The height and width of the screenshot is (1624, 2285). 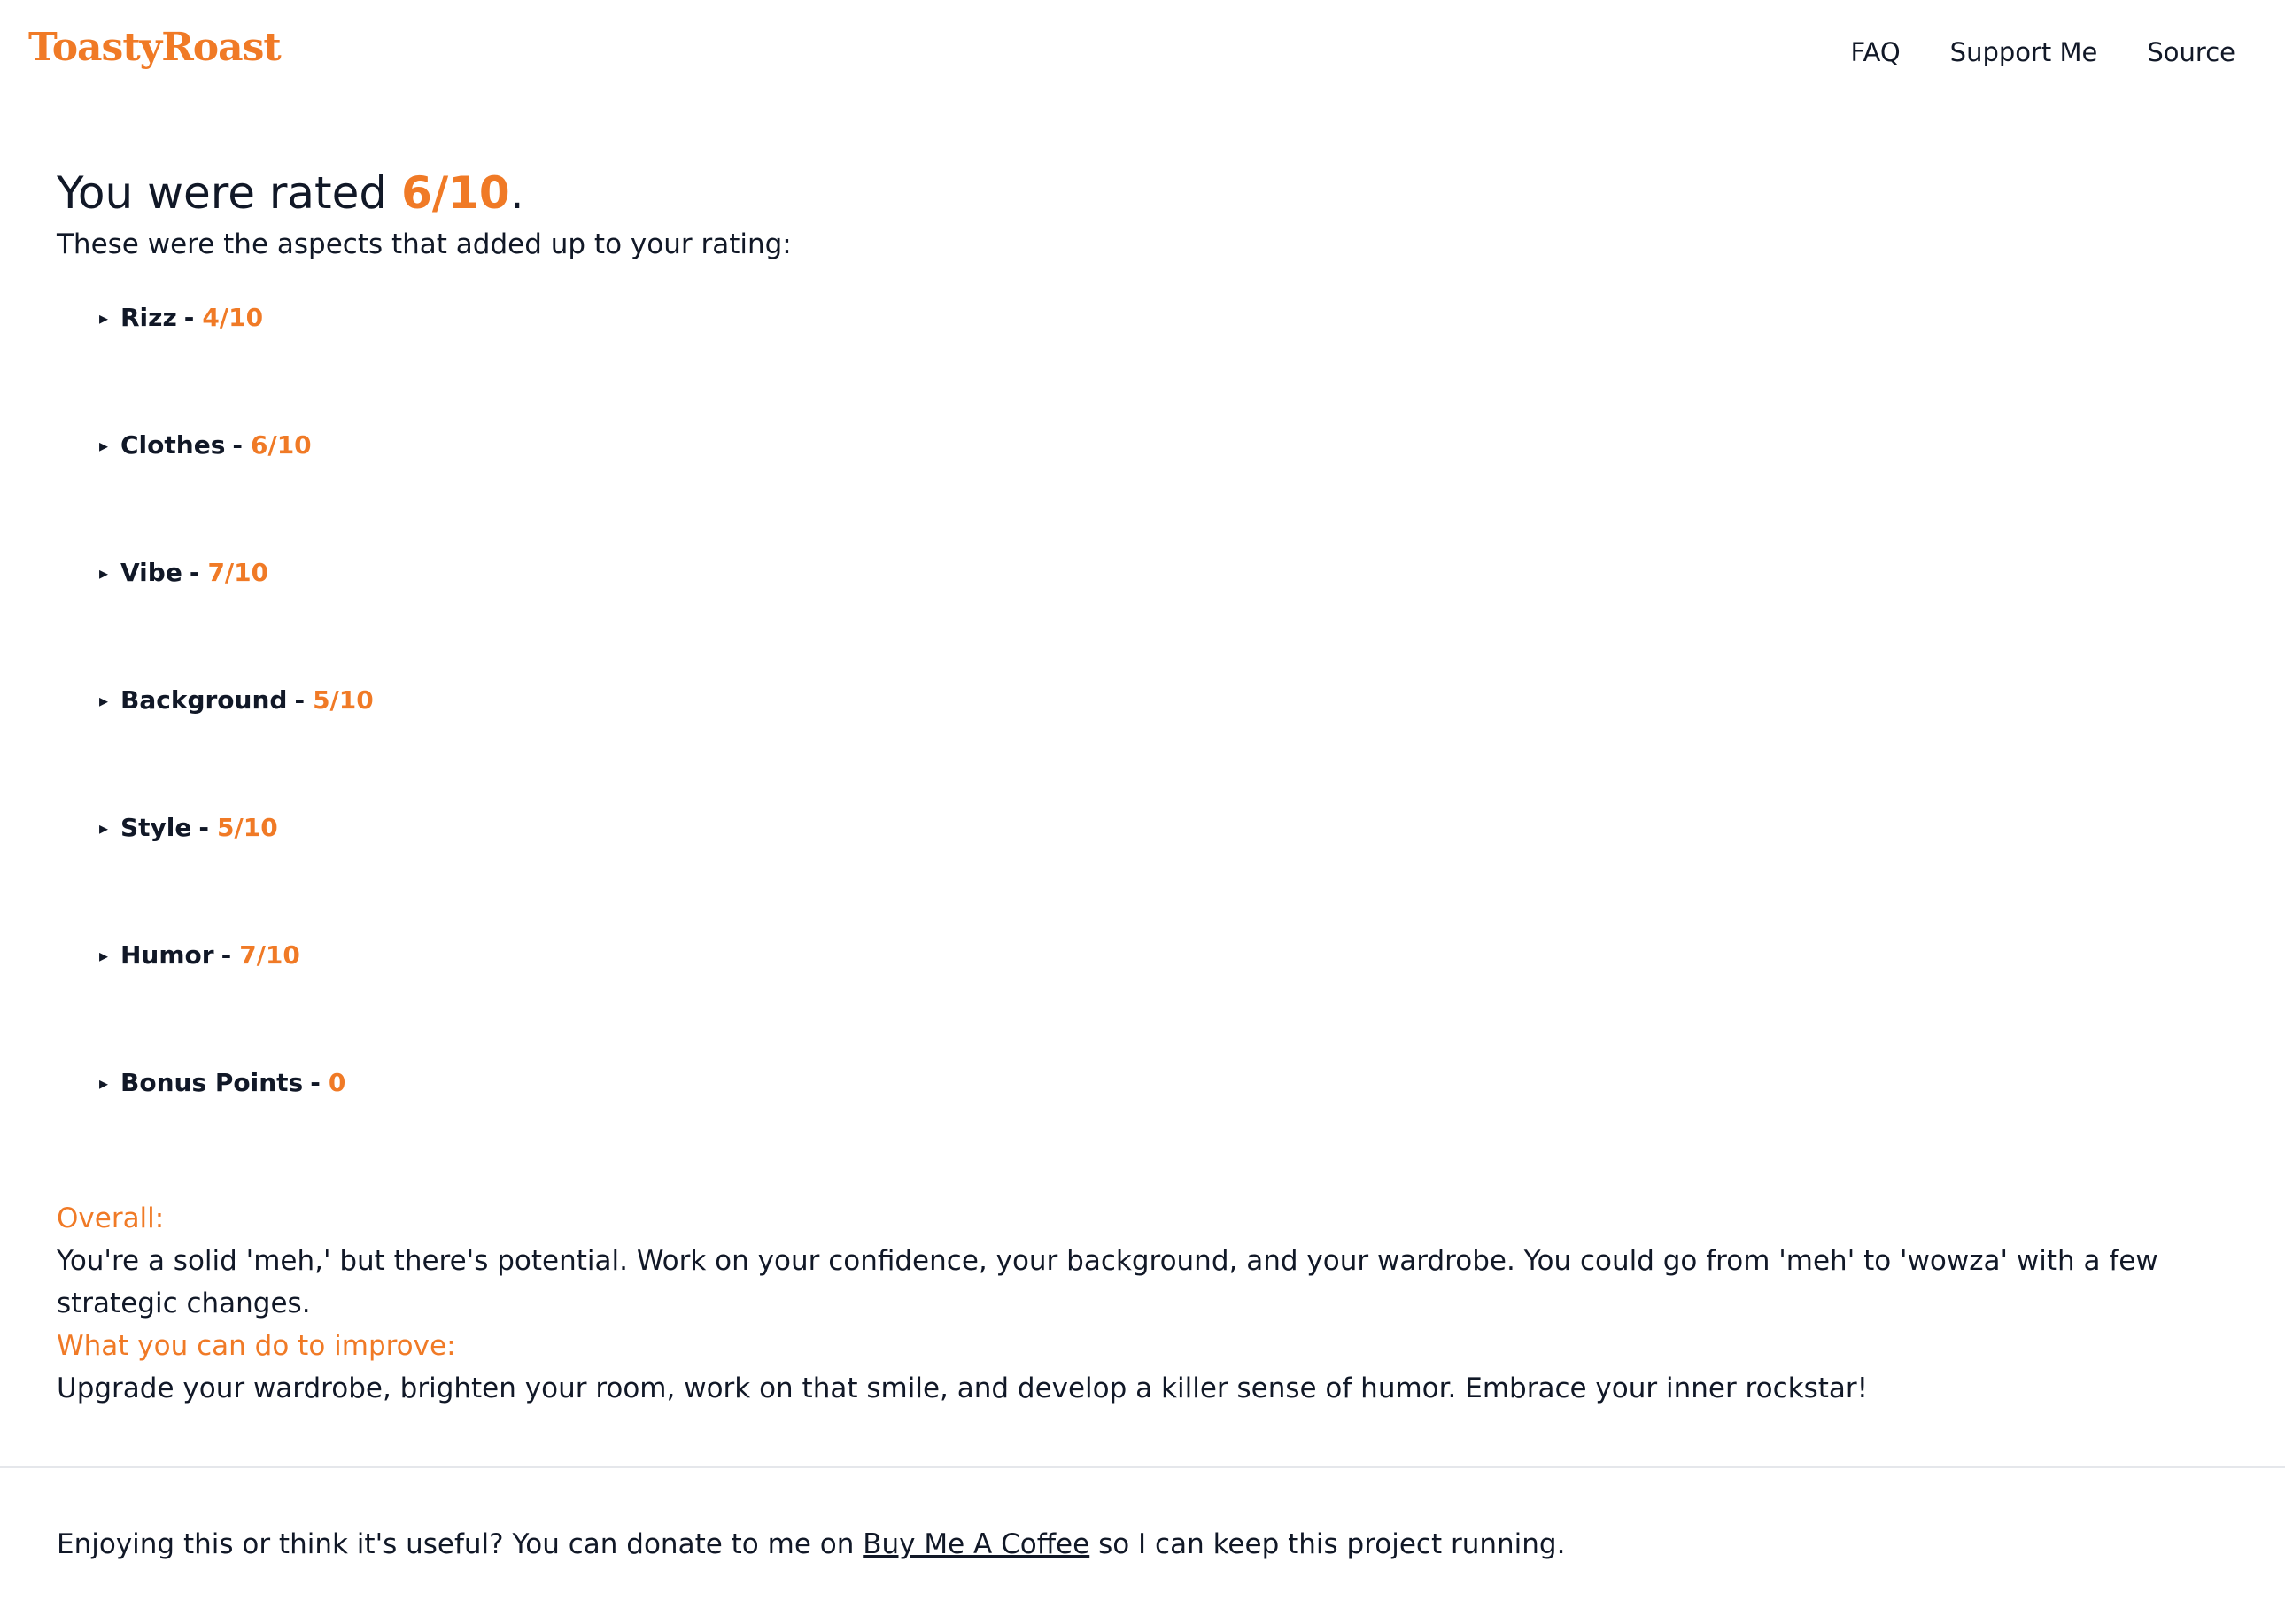 I want to click on site-logo: ToastyRoast, so click(x=155, y=48).